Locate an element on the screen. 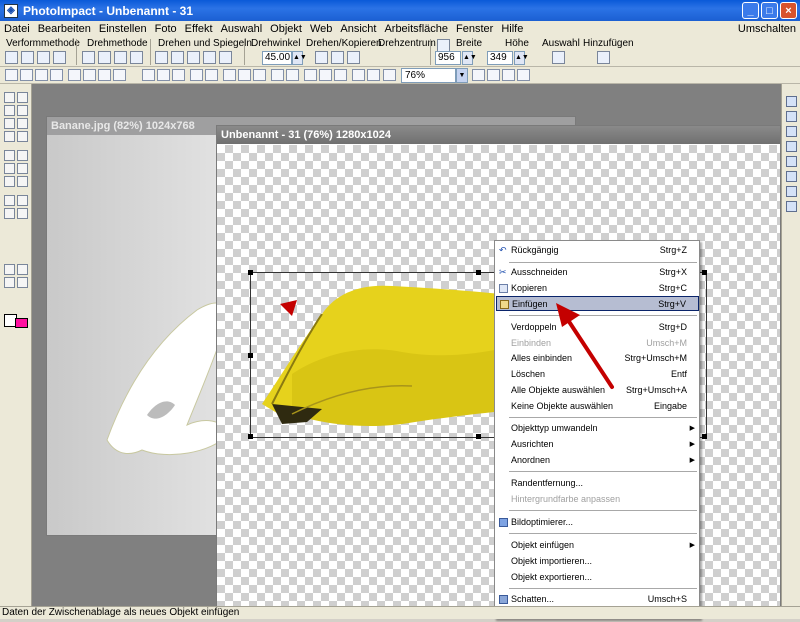 The width and height of the screenshot is (800, 622). new-icon is located at coordinates (11, 75).